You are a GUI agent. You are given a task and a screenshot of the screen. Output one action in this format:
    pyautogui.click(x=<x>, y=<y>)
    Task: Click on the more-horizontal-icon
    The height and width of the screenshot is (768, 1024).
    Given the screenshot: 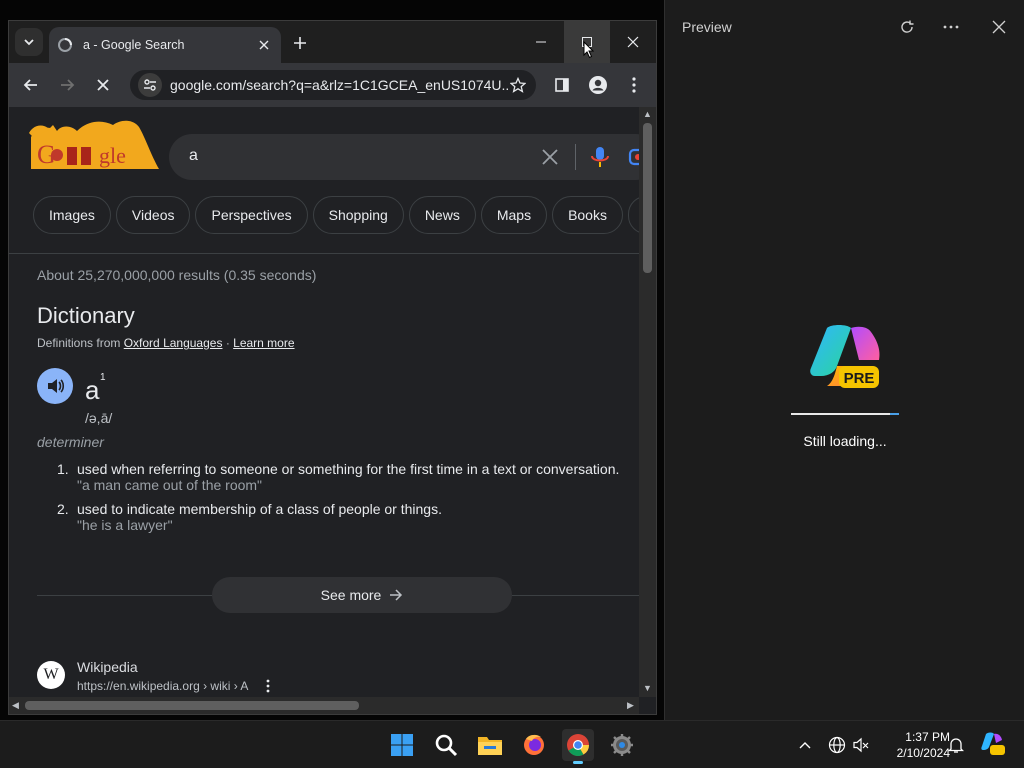 What is the action you would take?
    pyautogui.click(x=951, y=27)
    